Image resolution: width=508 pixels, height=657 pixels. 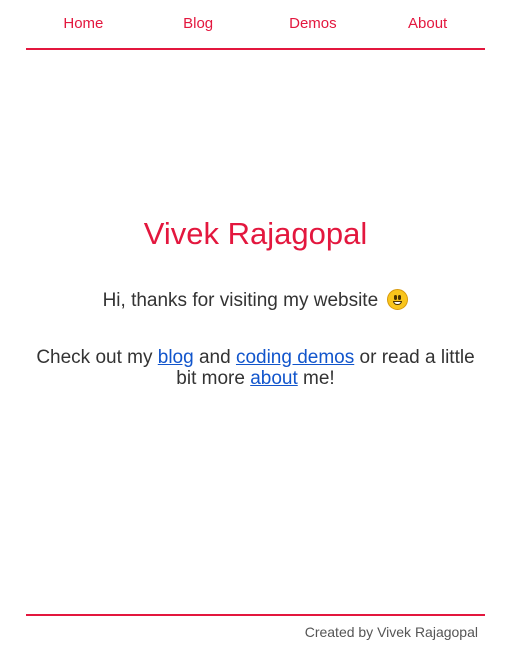 What do you see at coordinates (391, 632) in the screenshot?
I see `footer-credit: Created by Vivek Rajagopal` at bounding box center [391, 632].